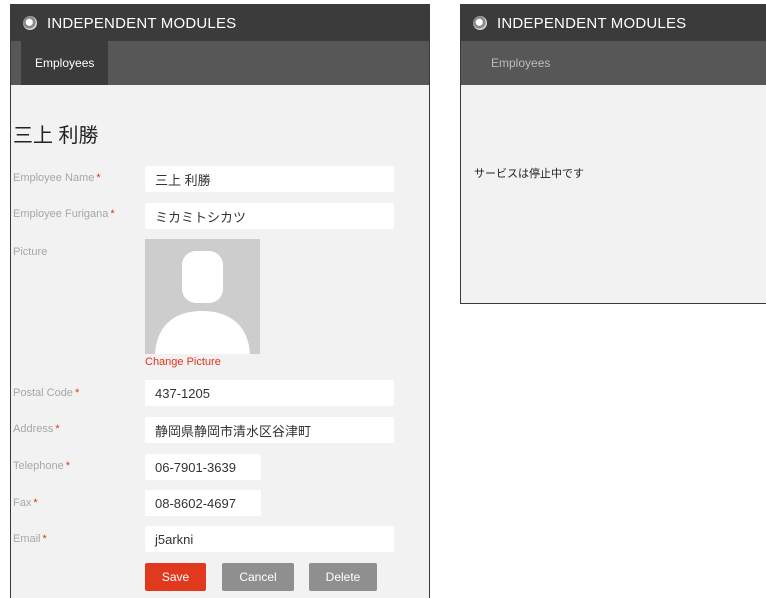 The width and height of the screenshot is (766, 598). Describe the element at coordinates (203, 467) in the screenshot. I see `telephone-field: 06-7901-3639` at that location.